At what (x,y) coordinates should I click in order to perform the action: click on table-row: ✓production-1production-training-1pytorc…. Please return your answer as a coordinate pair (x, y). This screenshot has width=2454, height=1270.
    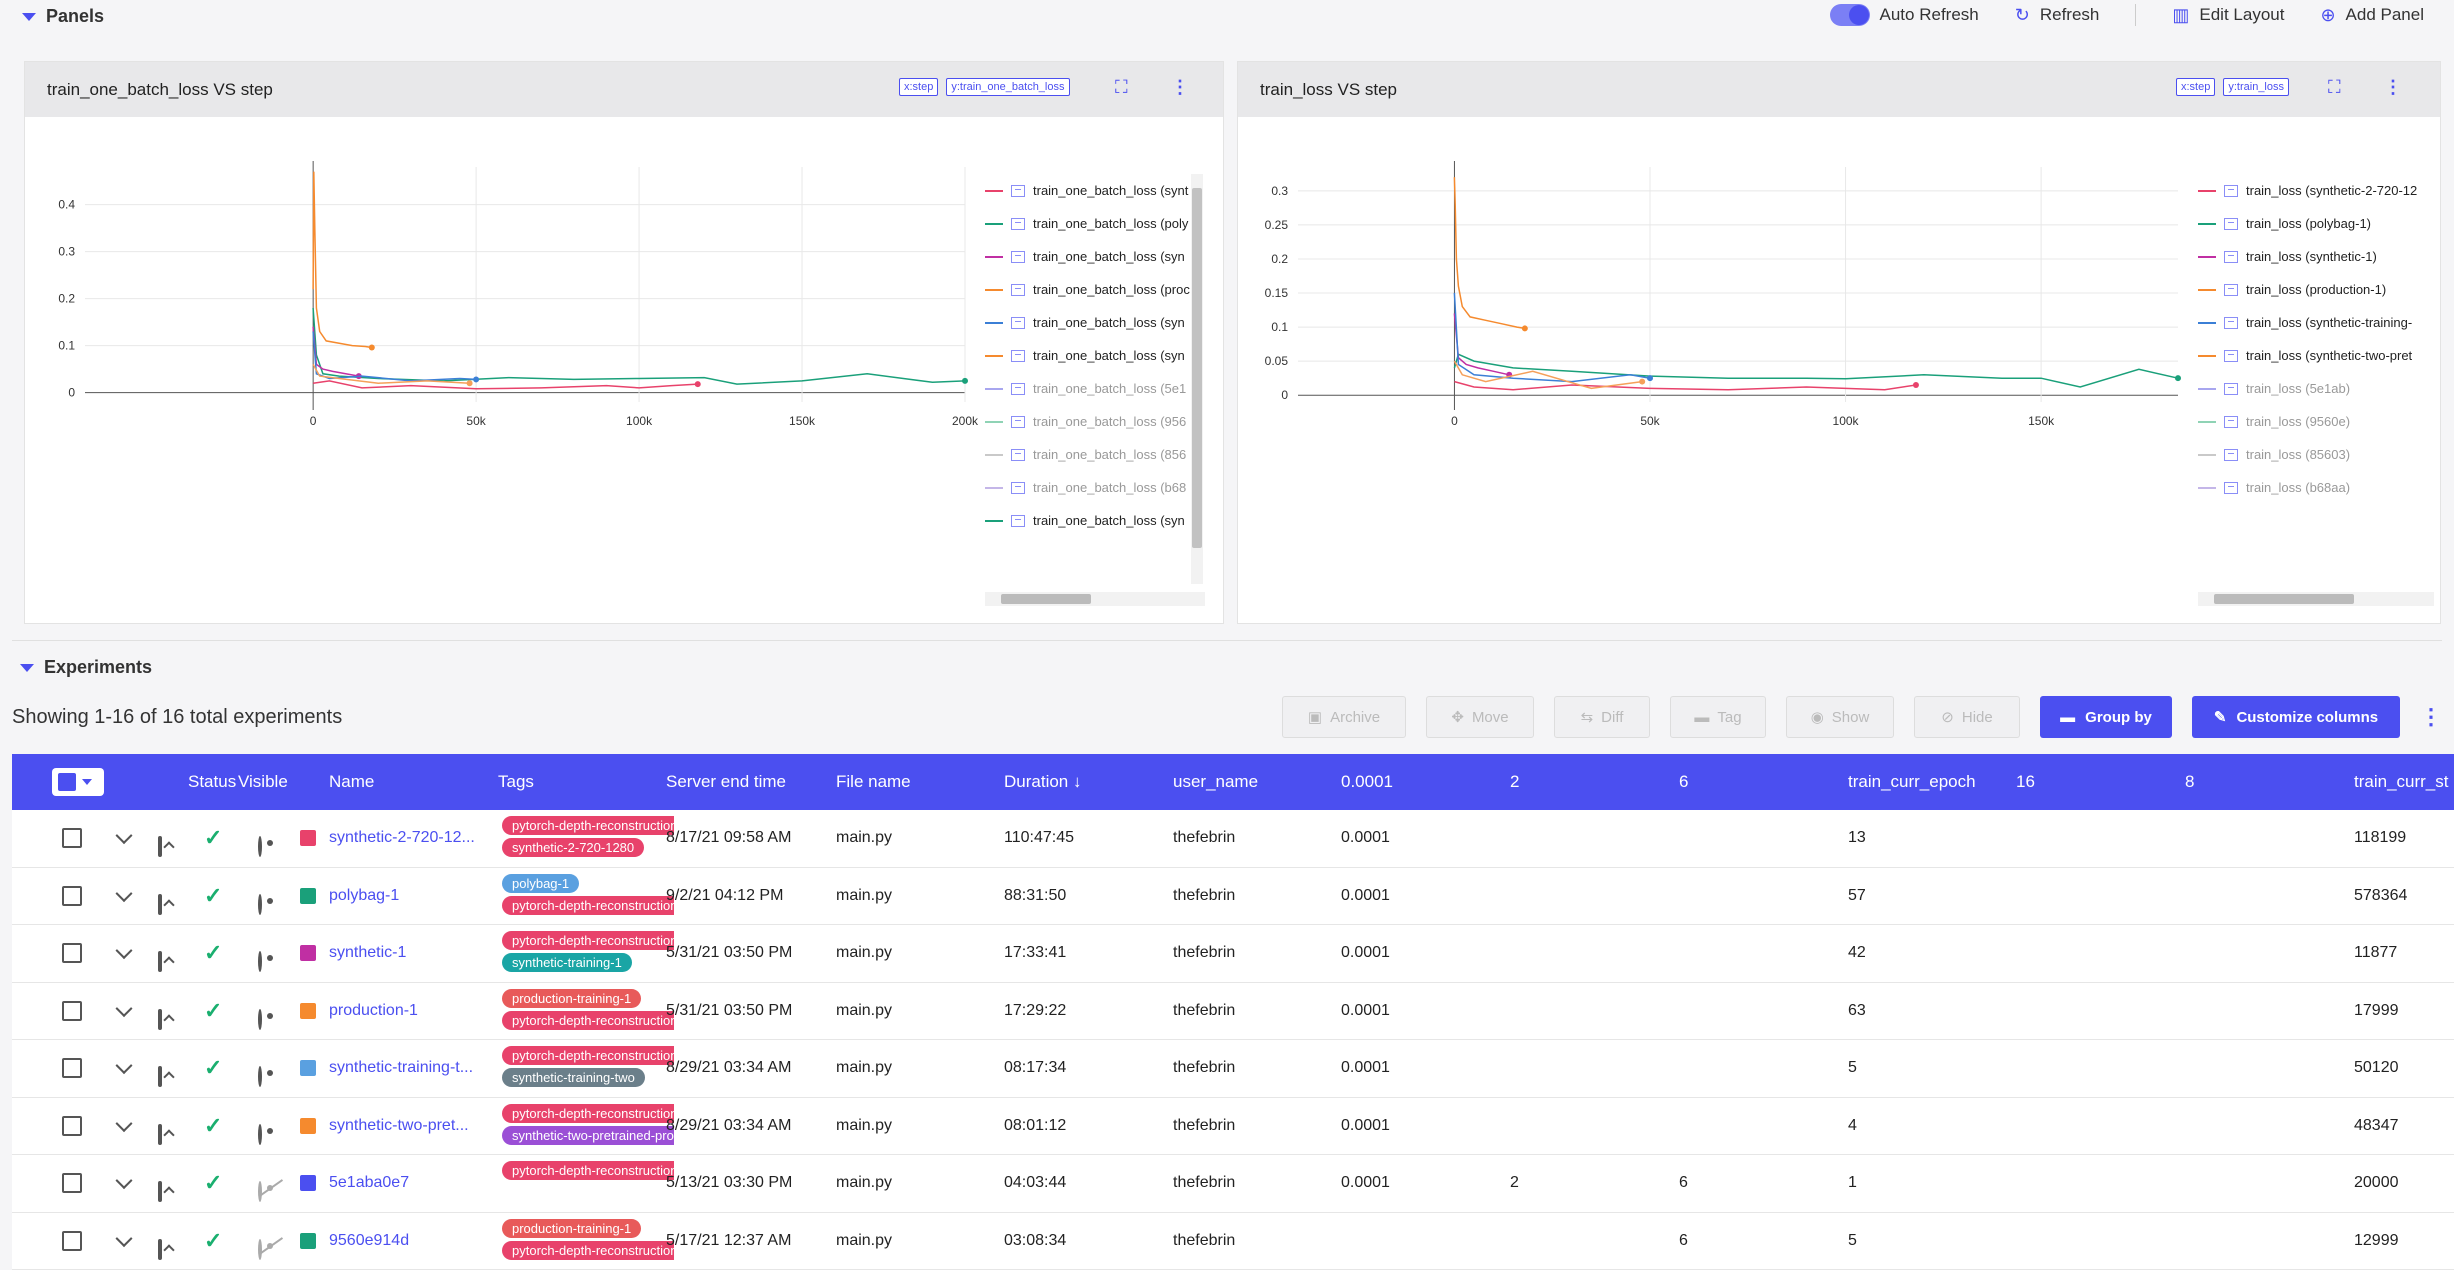
    Looking at the image, I should click on (1233, 1012).